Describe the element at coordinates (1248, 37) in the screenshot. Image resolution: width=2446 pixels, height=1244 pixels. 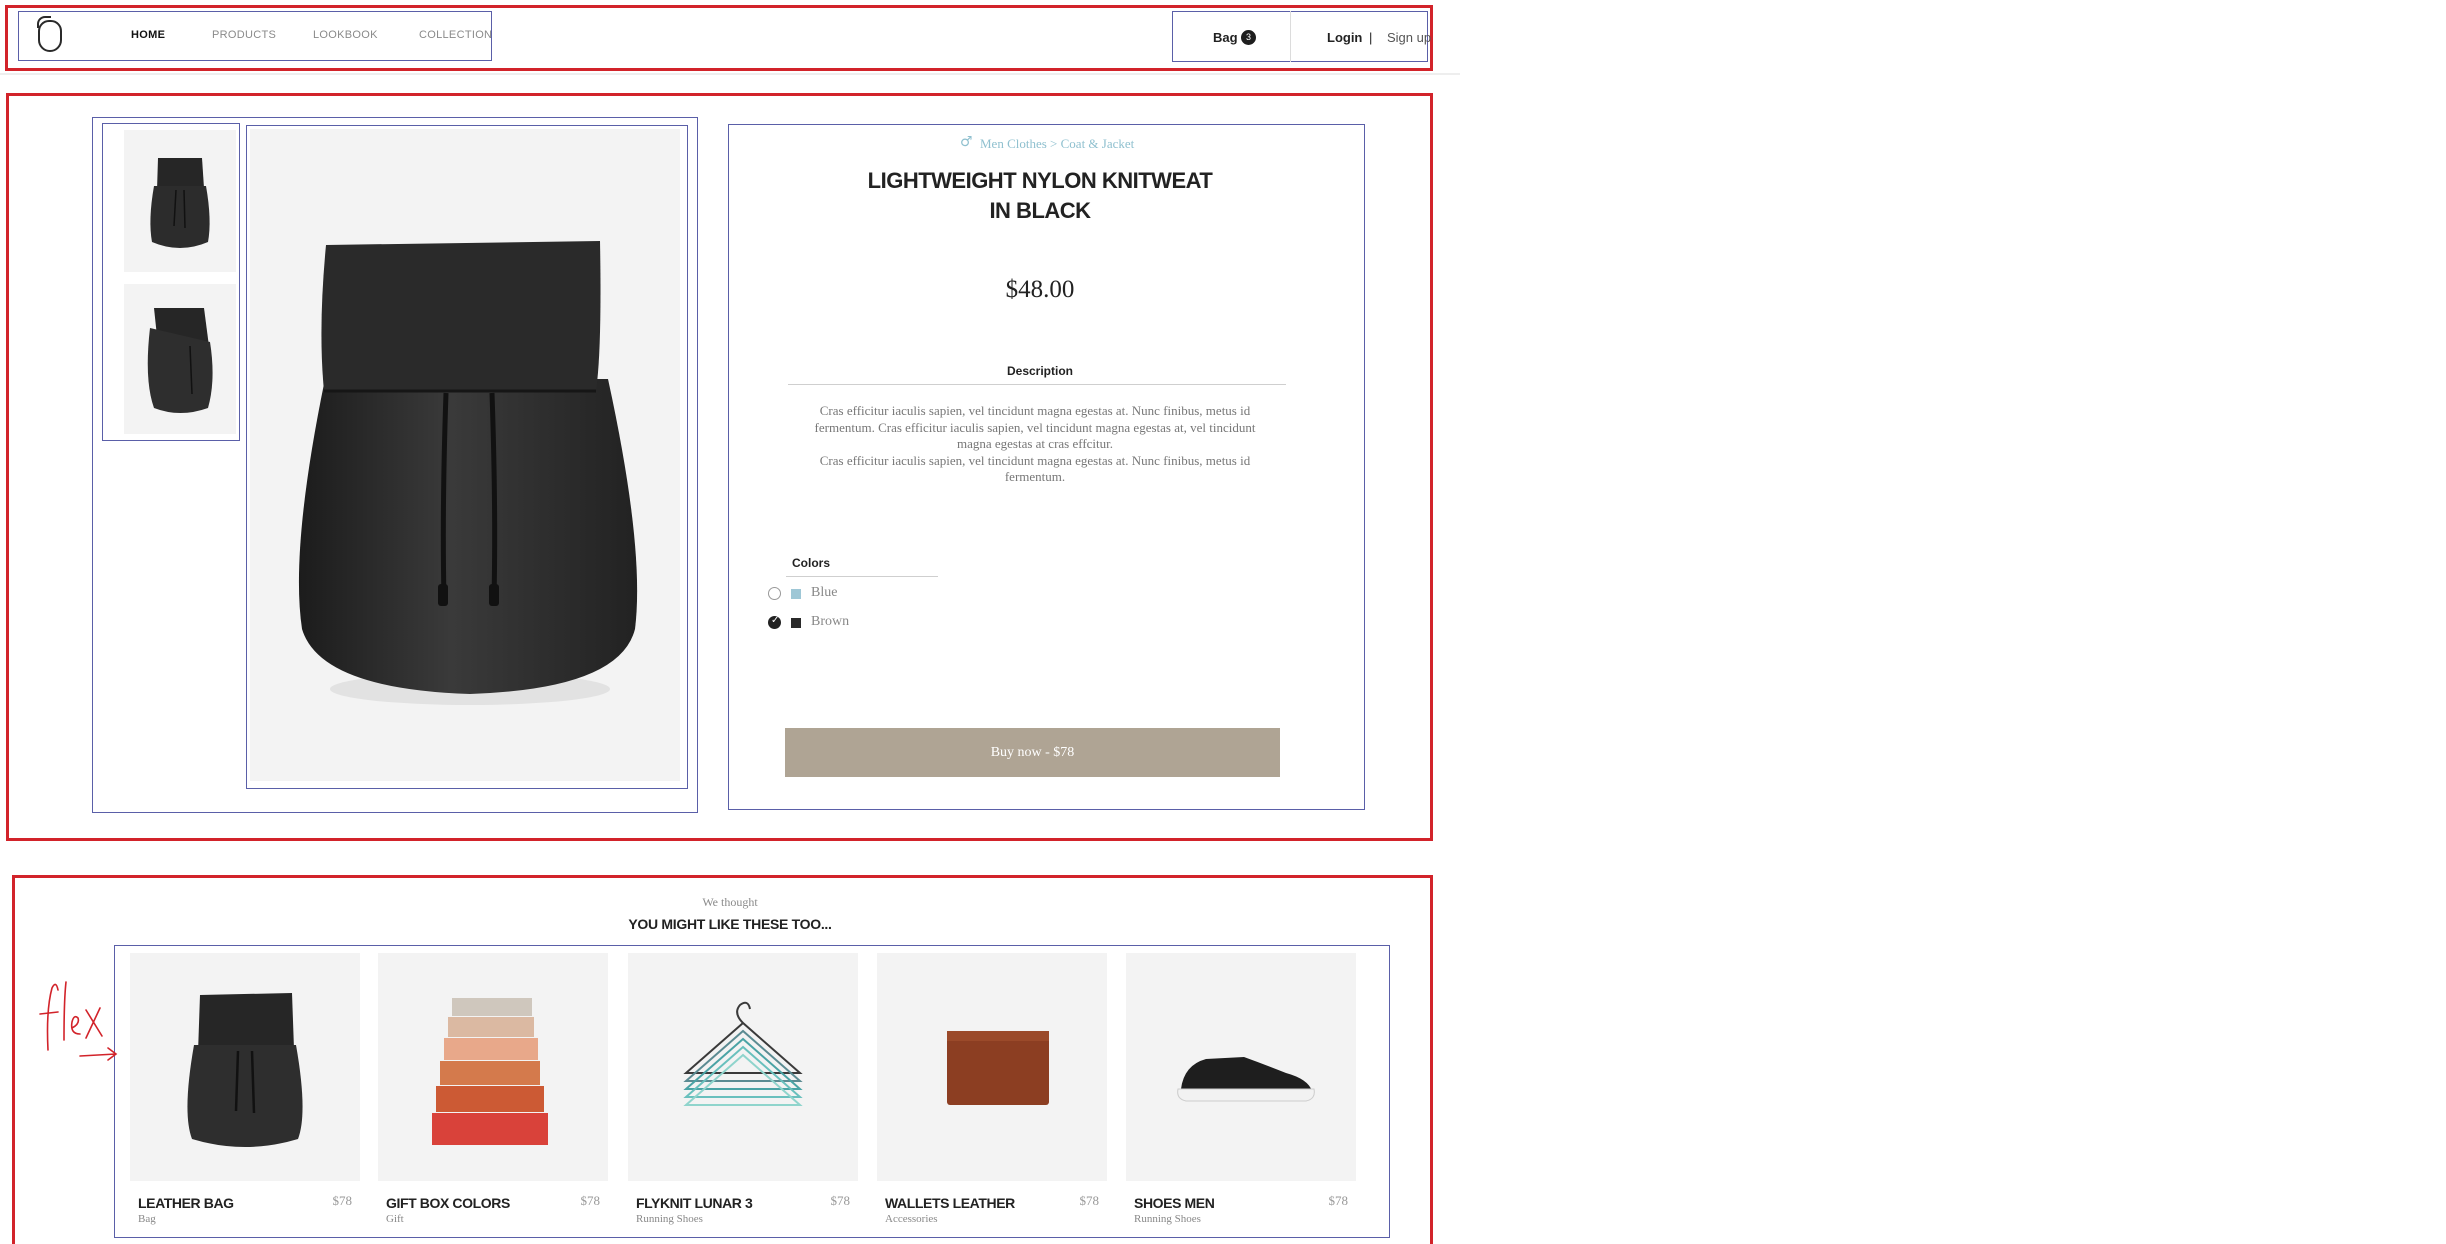
I see `bag-count-badge: 3` at that location.